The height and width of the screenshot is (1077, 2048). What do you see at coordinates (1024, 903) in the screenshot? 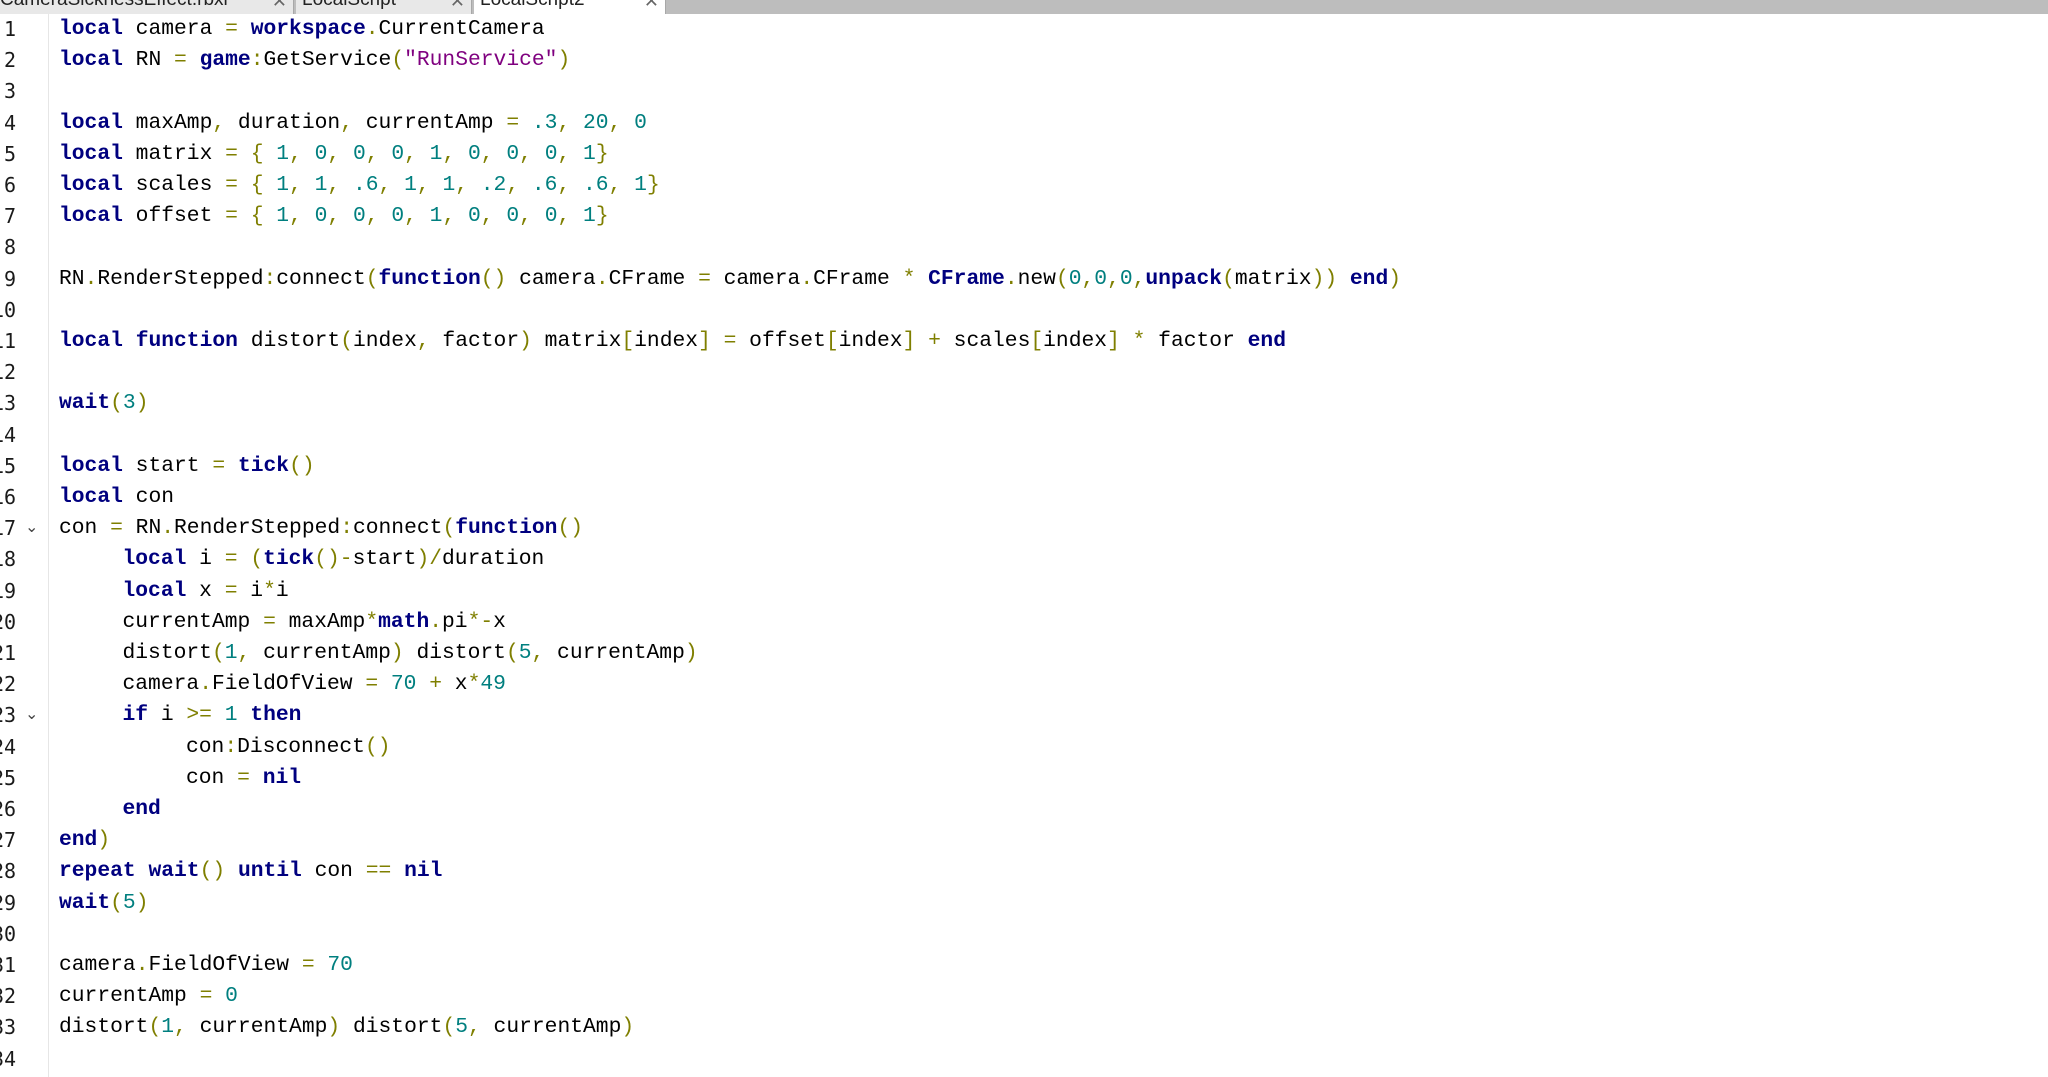
I see `code-line: 29 wait(5)` at bounding box center [1024, 903].